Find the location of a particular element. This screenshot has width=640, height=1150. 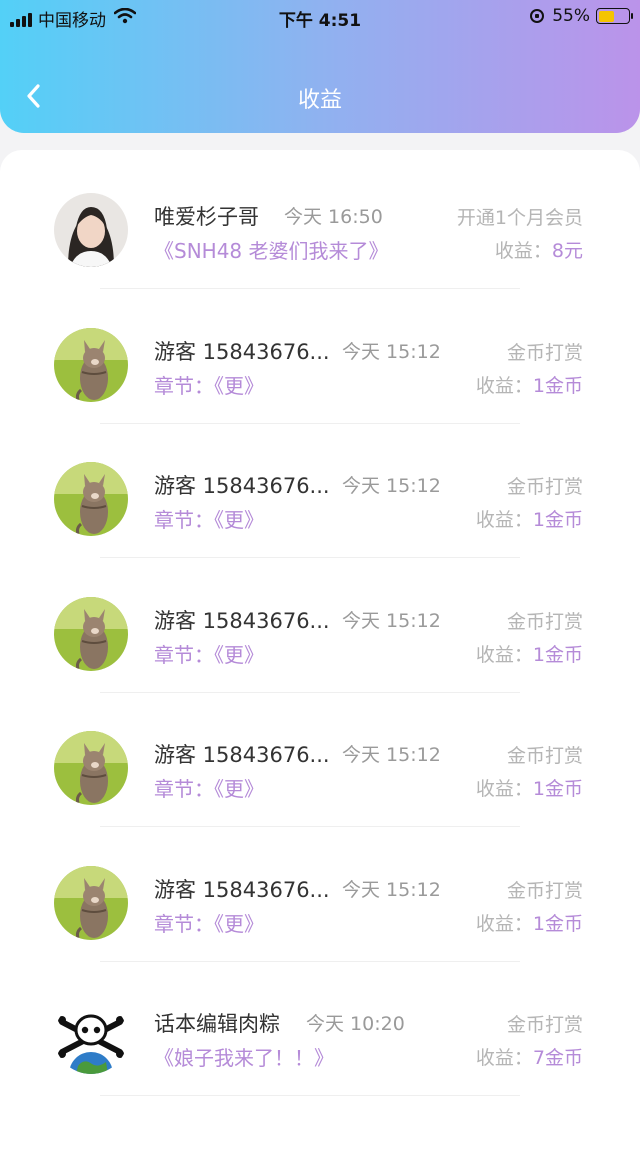

user-name: 唯爱杉子哥 is located at coordinates (206, 217).